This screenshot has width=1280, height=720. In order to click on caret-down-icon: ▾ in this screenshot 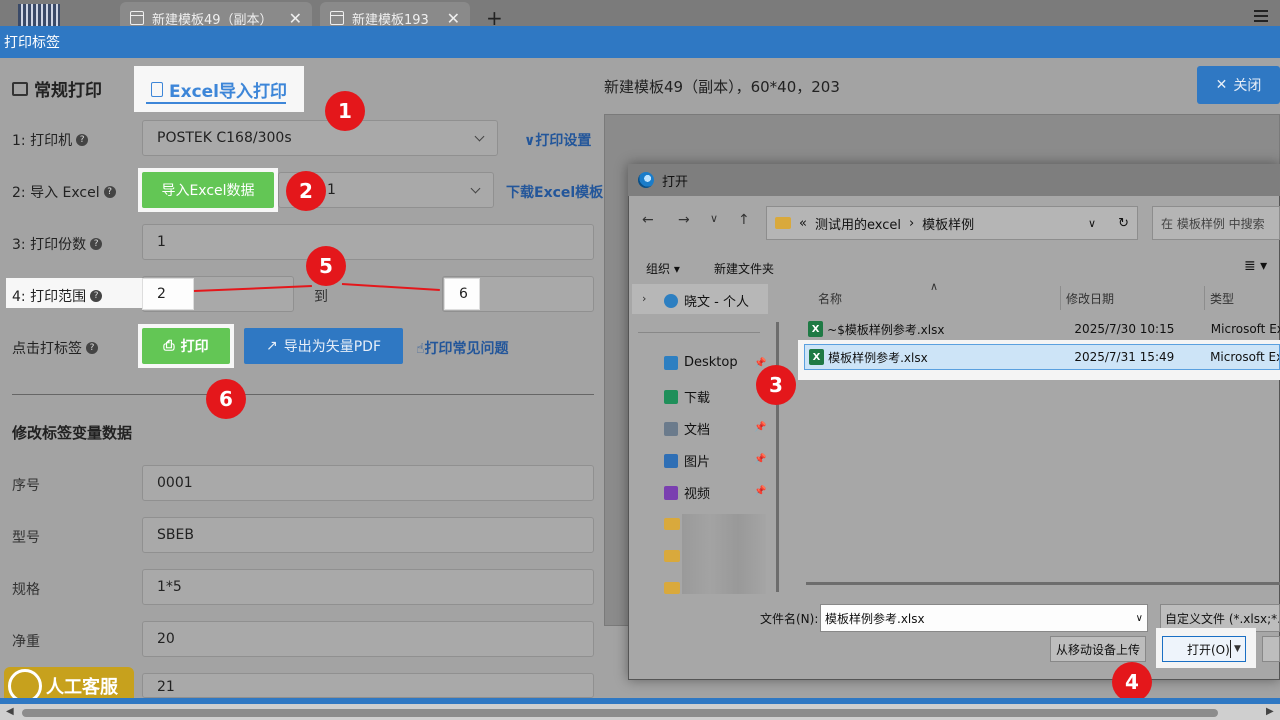, I will do `click(676, 269)`.